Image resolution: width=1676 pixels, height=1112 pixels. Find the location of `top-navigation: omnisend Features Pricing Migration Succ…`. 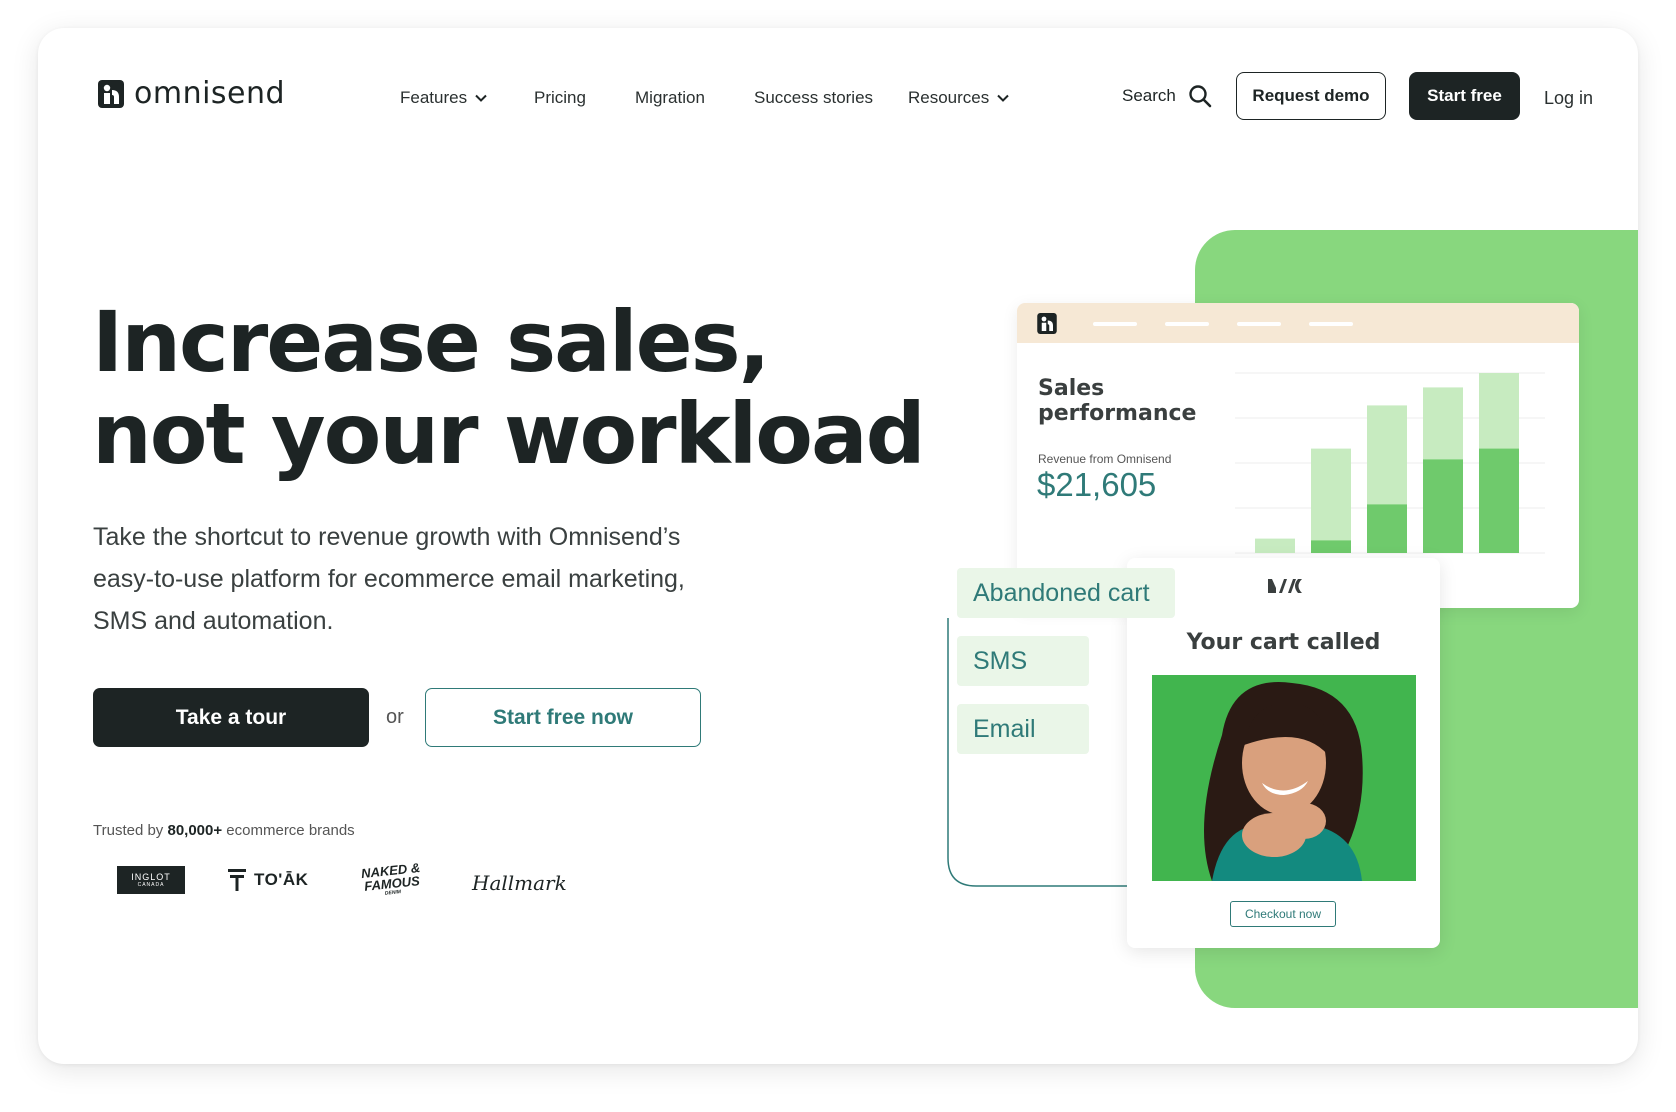

top-navigation: omnisend Features Pricing Migration Succ… is located at coordinates (838, 93).